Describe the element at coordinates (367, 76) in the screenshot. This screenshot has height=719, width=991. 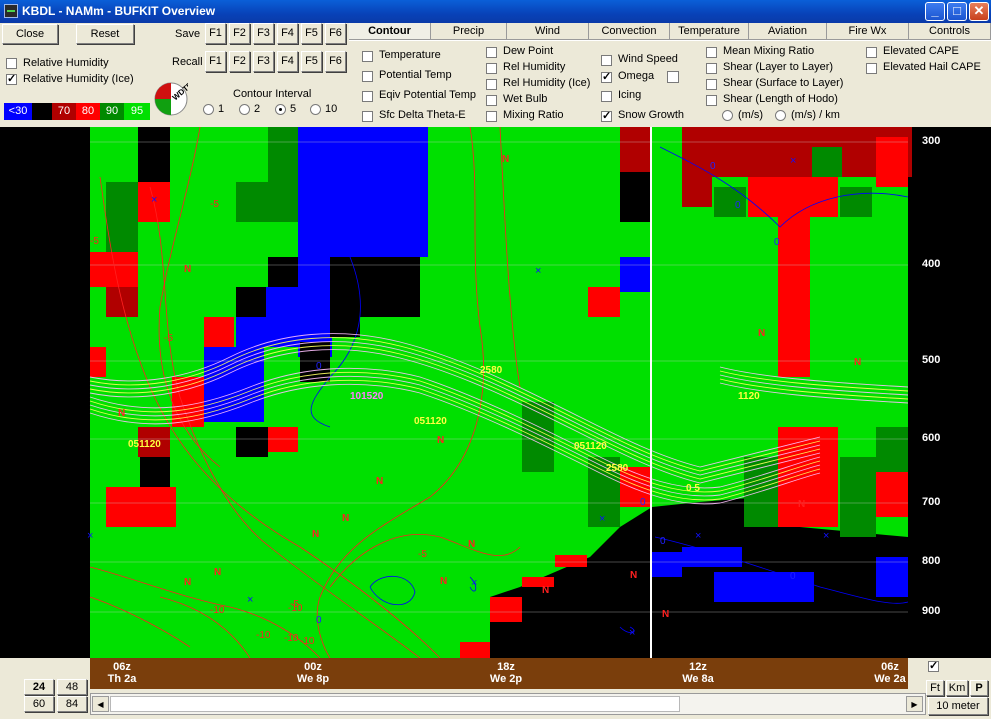
I see `checkbox-potential-temp` at that location.